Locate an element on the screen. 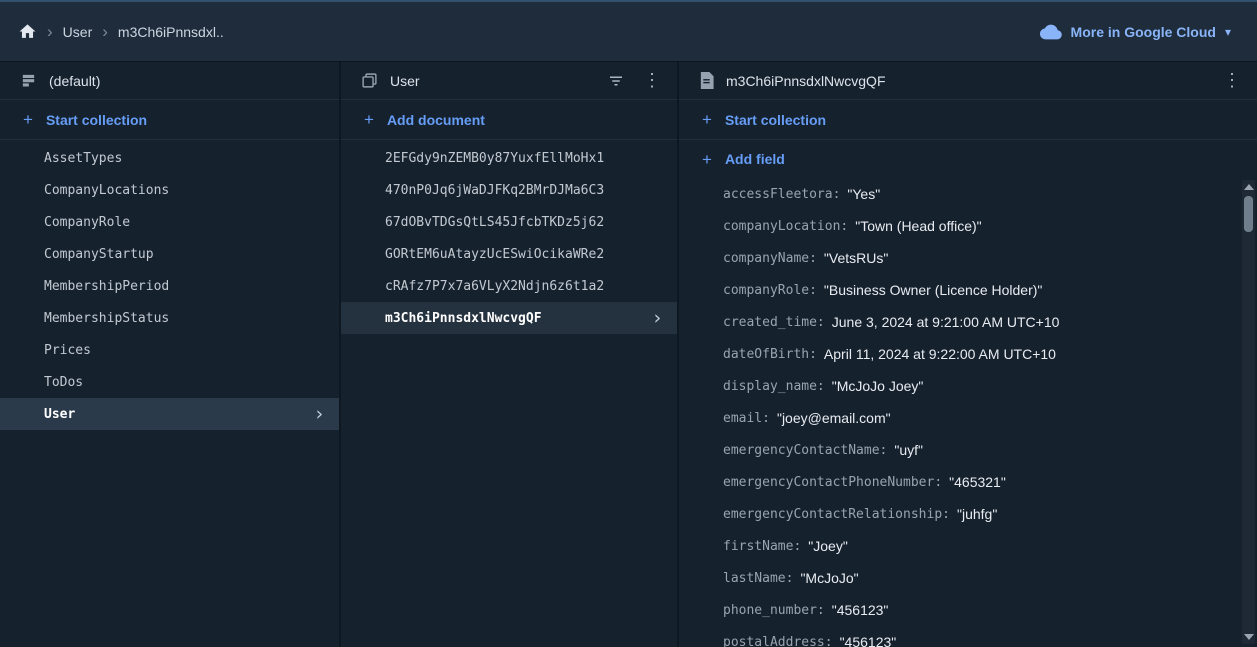 The height and width of the screenshot is (647, 1257). more-in-google-cloud-button: More in Google Cloud ▾ is located at coordinates (1135, 32).